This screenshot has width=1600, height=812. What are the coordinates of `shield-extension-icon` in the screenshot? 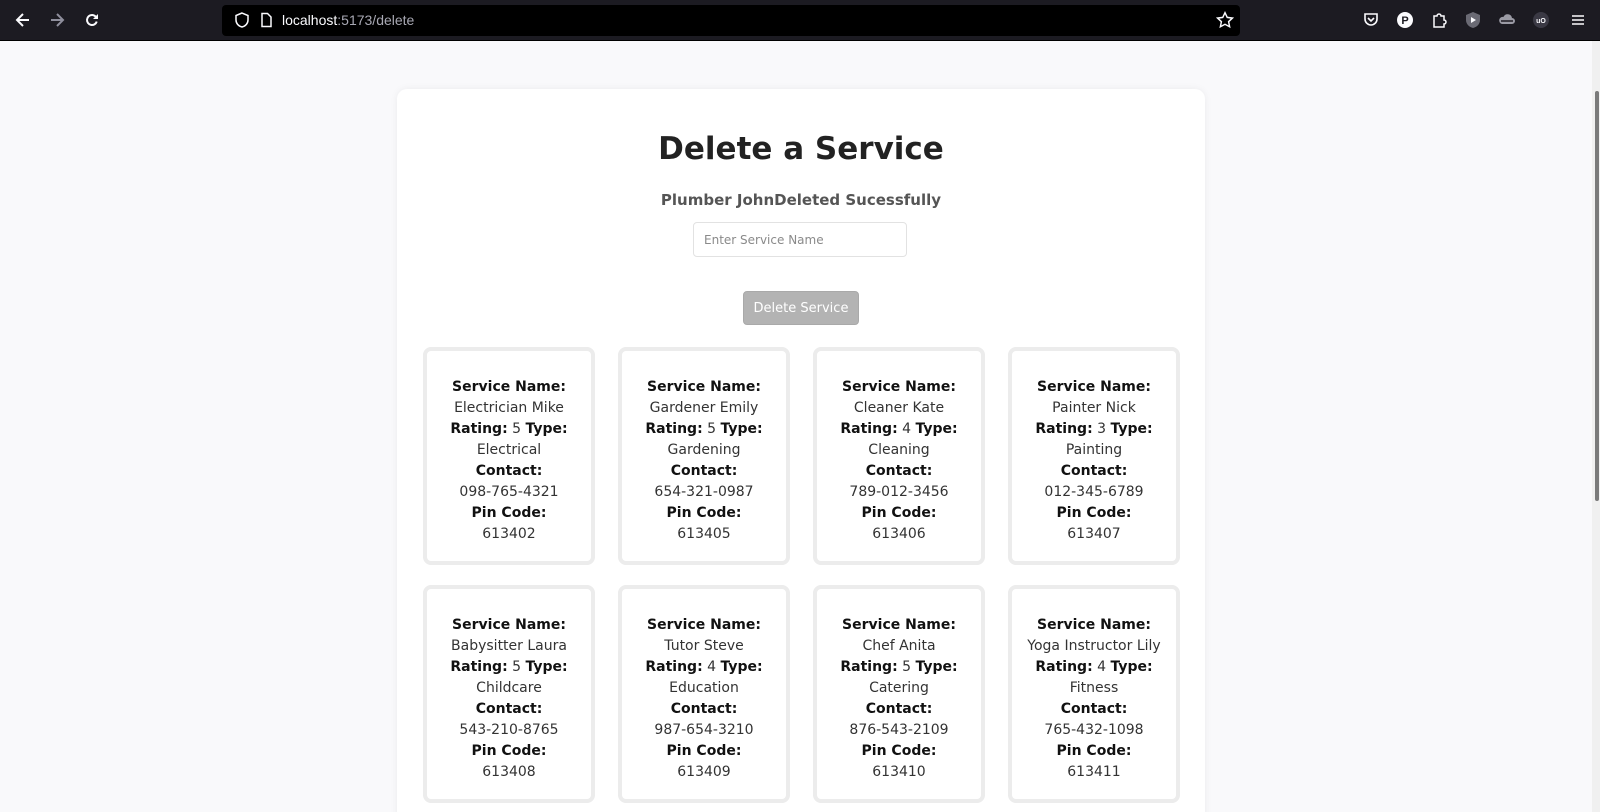 It's located at (1473, 20).